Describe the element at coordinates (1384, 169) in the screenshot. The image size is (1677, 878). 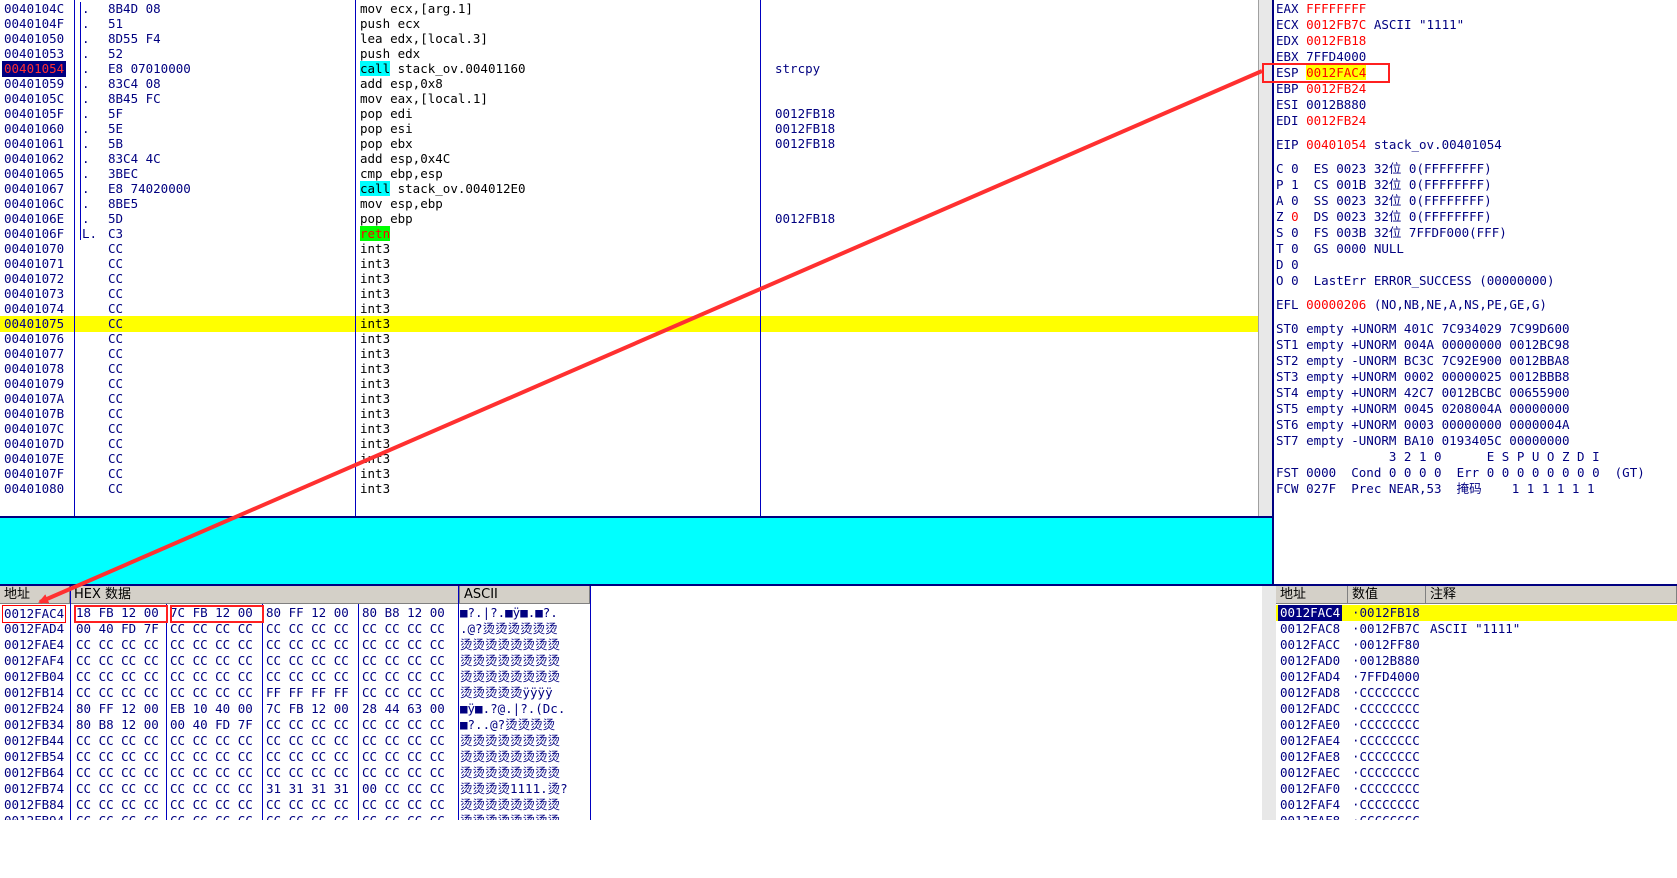
I see `flag-c: C 0 ES 0023 32位 0(FFFFFFFF)` at that location.